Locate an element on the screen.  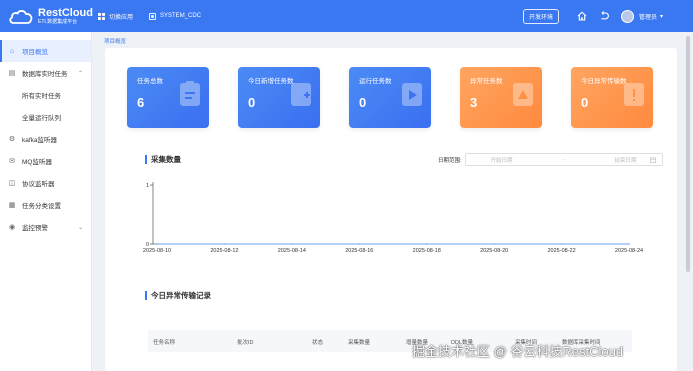
x-tick-label: 2025-08-16 is located at coordinates (359, 251).